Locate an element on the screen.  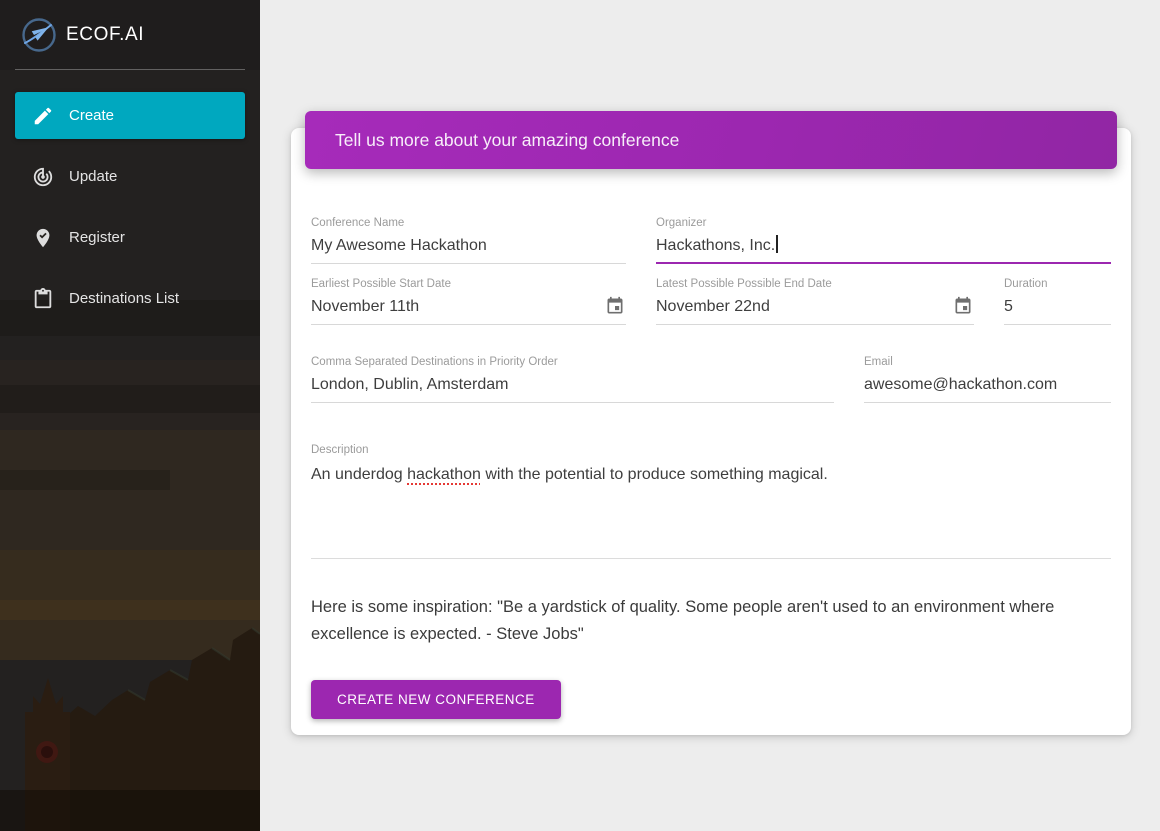
sidebar-item-update: Update is located at coordinates (130, 176).